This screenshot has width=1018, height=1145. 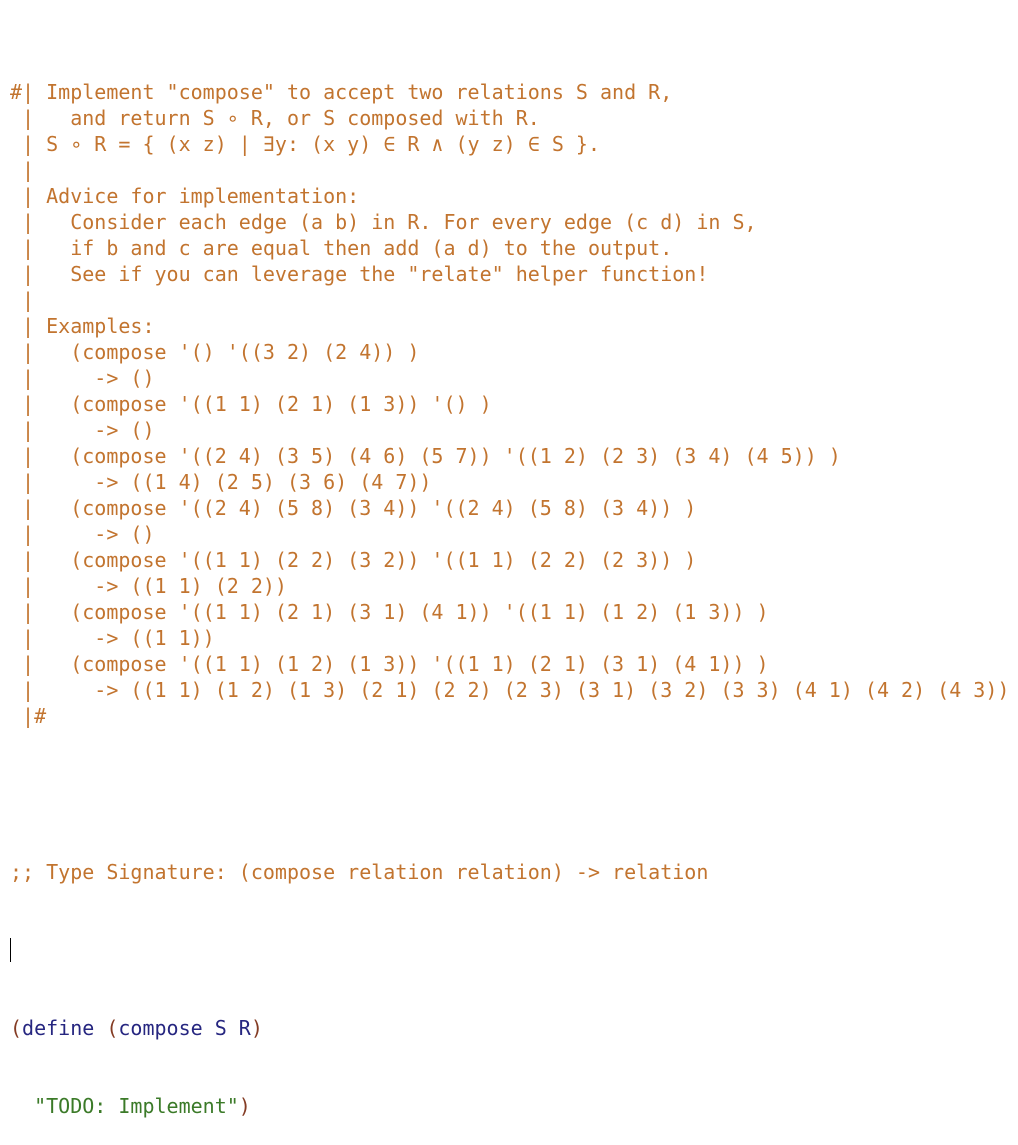 What do you see at coordinates (28, 716) in the screenshot?
I see `comment-line: |#` at bounding box center [28, 716].